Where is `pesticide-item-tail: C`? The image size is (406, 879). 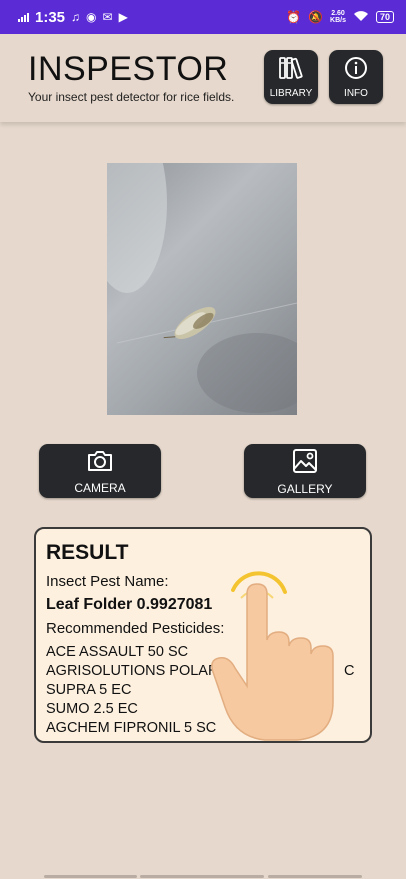
pesticide-item-tail: C is located at coordinates (349, 671).